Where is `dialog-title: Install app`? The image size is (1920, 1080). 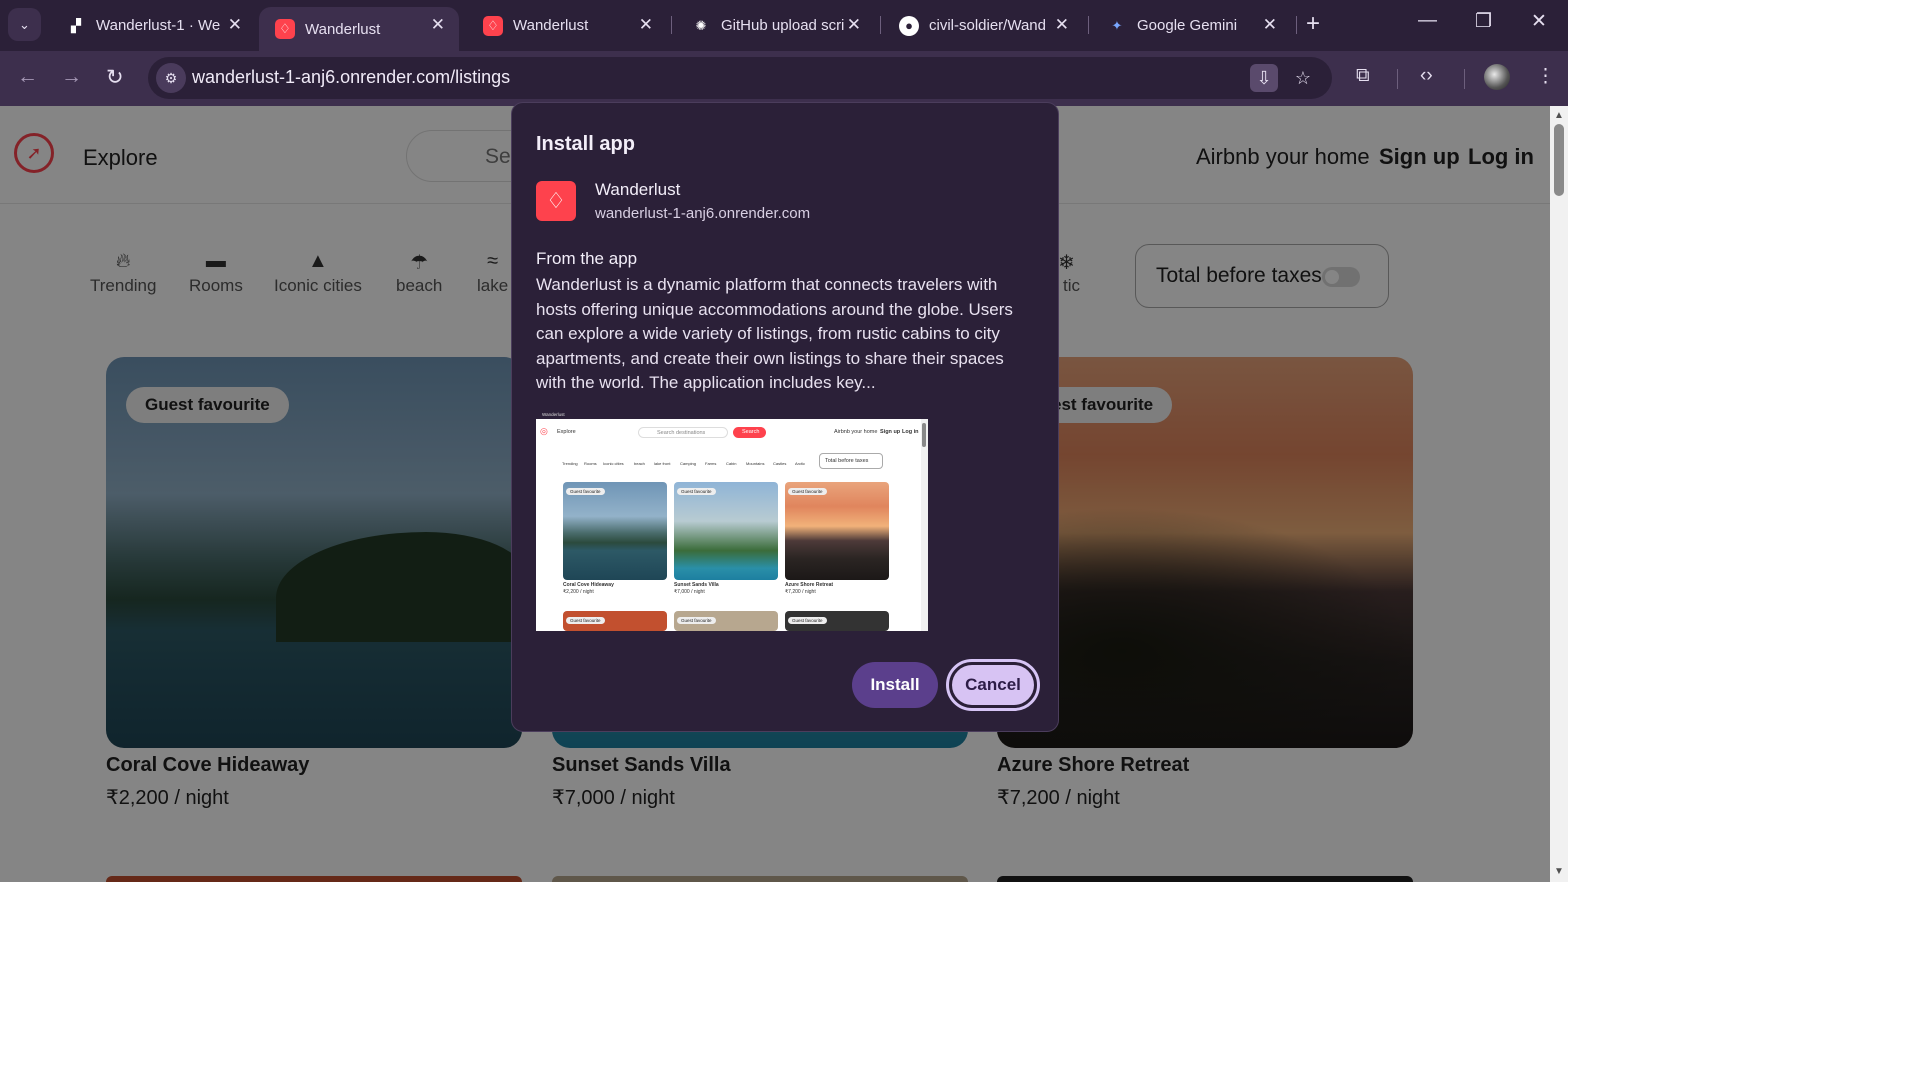
dialog-title: Install app is located at coordinates (585, 144).